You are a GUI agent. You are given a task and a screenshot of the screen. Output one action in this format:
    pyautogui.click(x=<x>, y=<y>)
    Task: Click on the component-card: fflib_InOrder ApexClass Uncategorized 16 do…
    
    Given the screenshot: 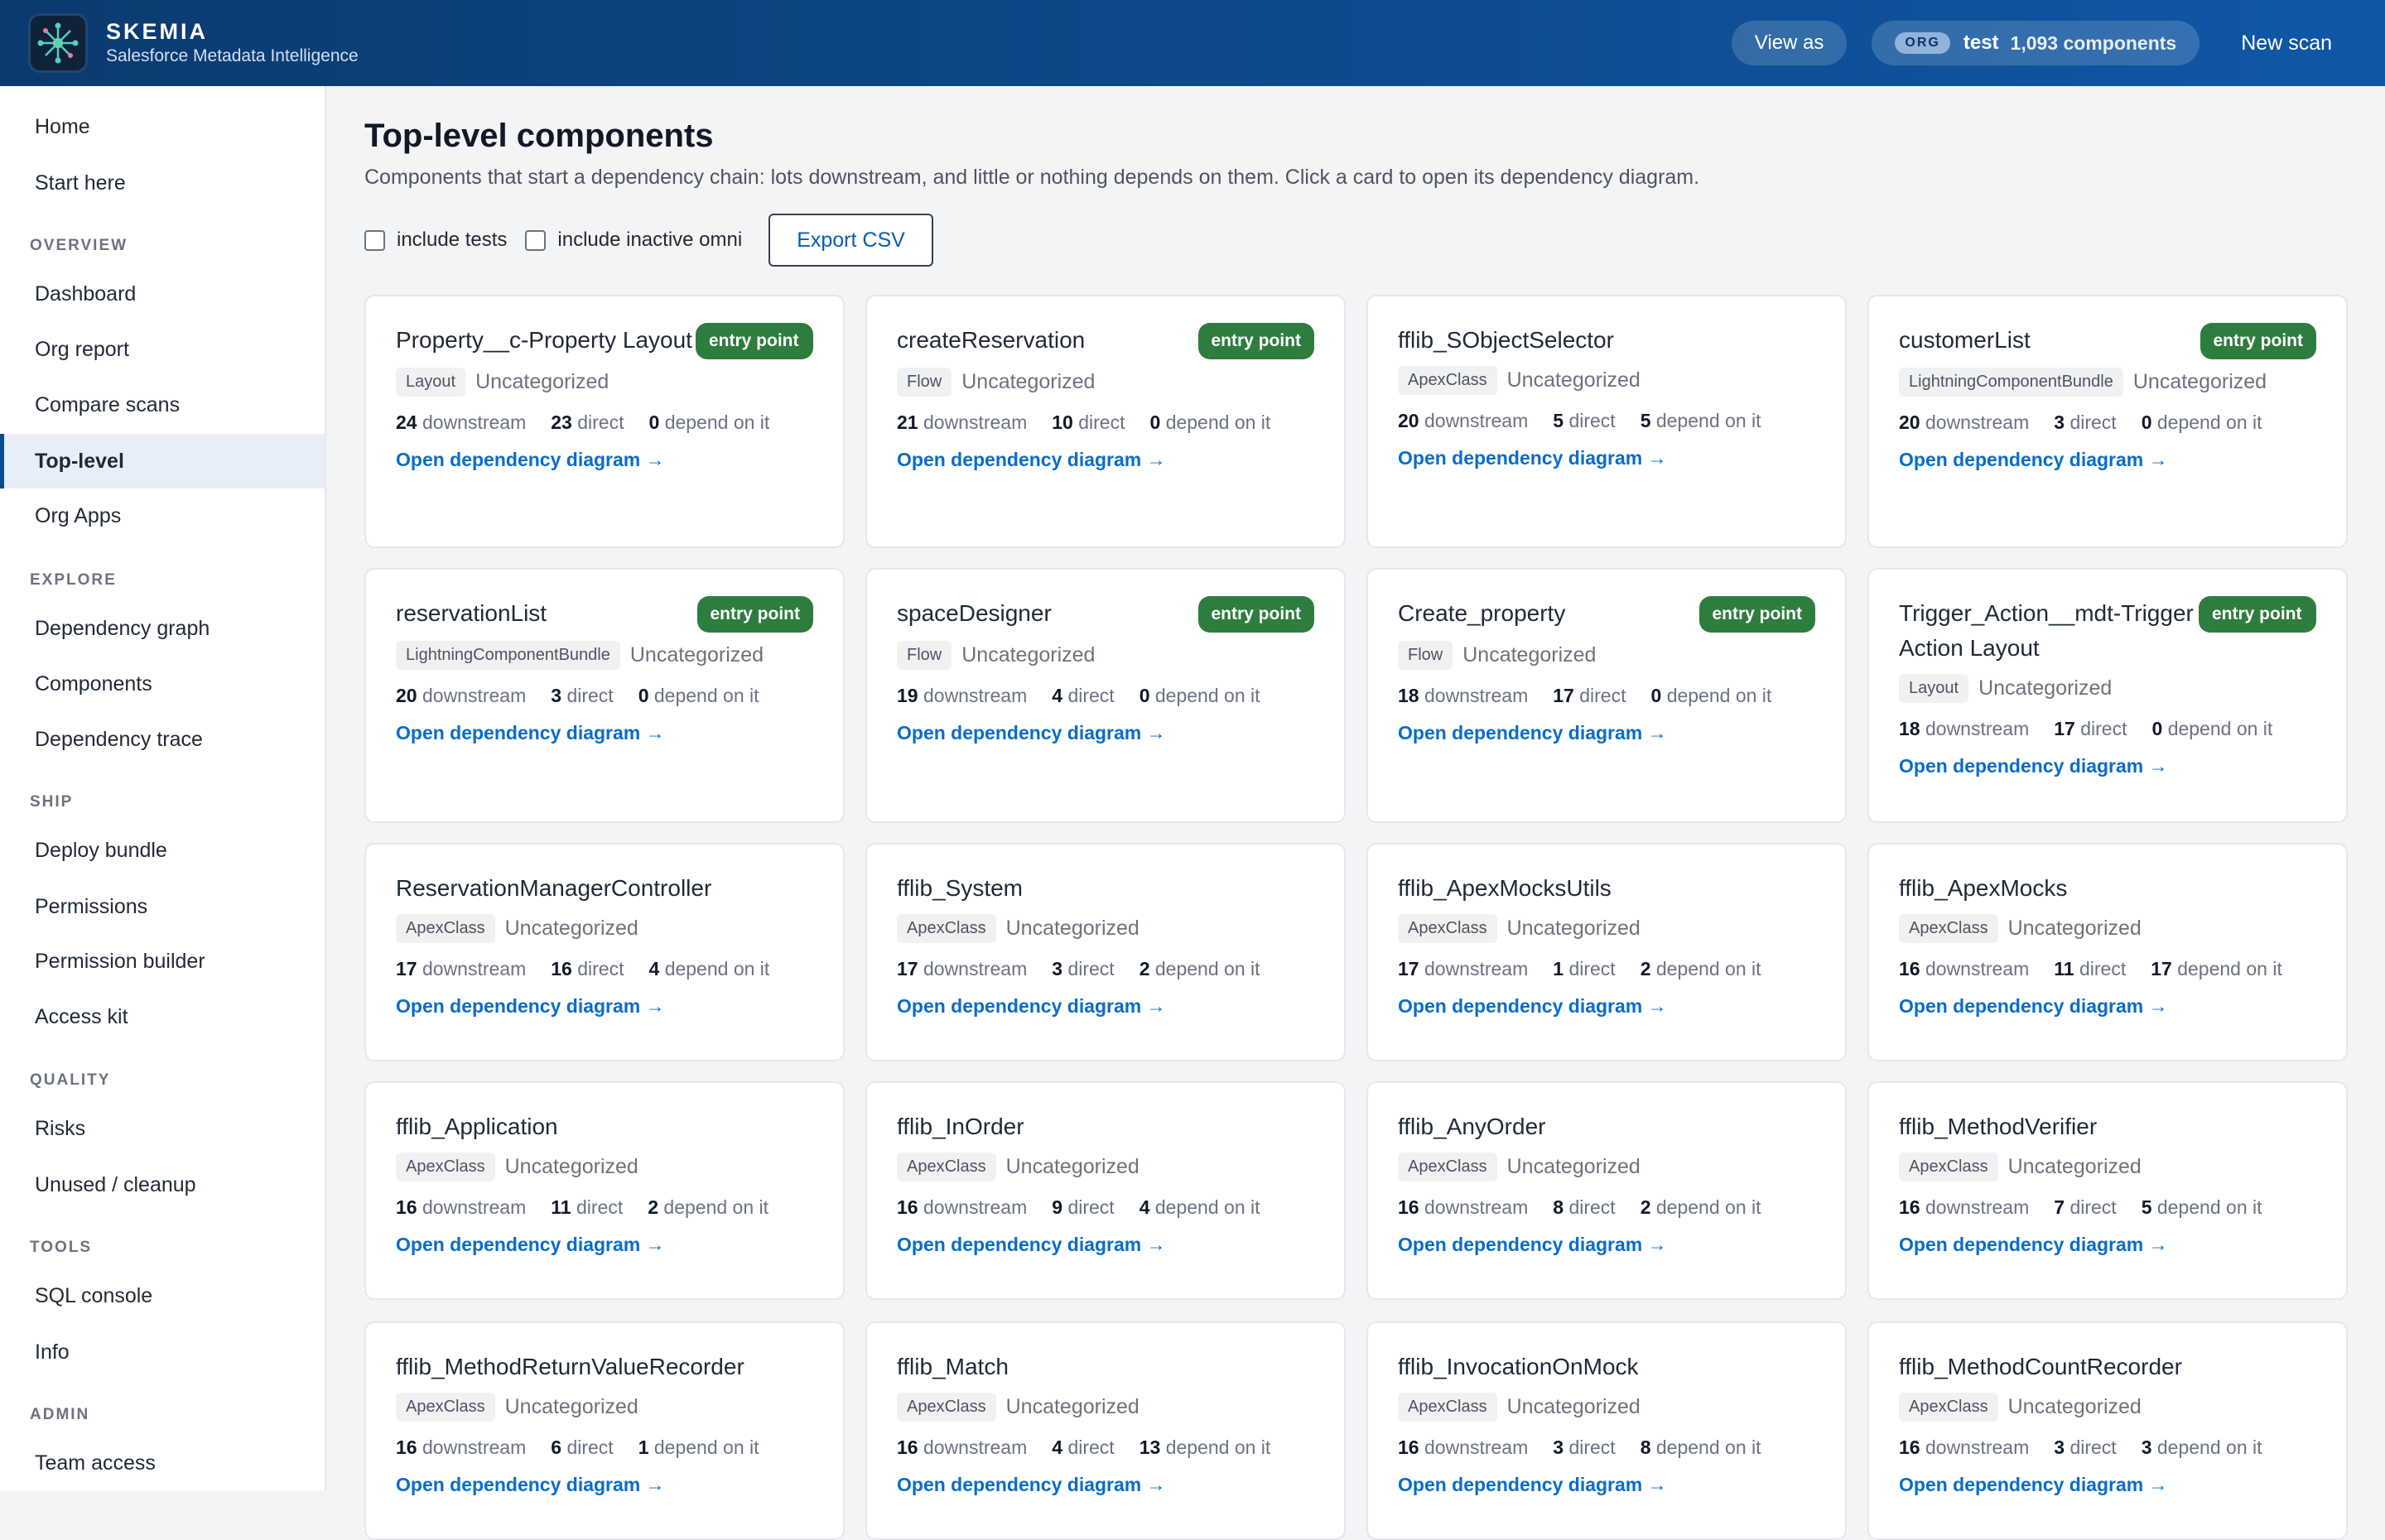 What is the action you would take?
    pyautogui.click(x=1105, y=1191)
    